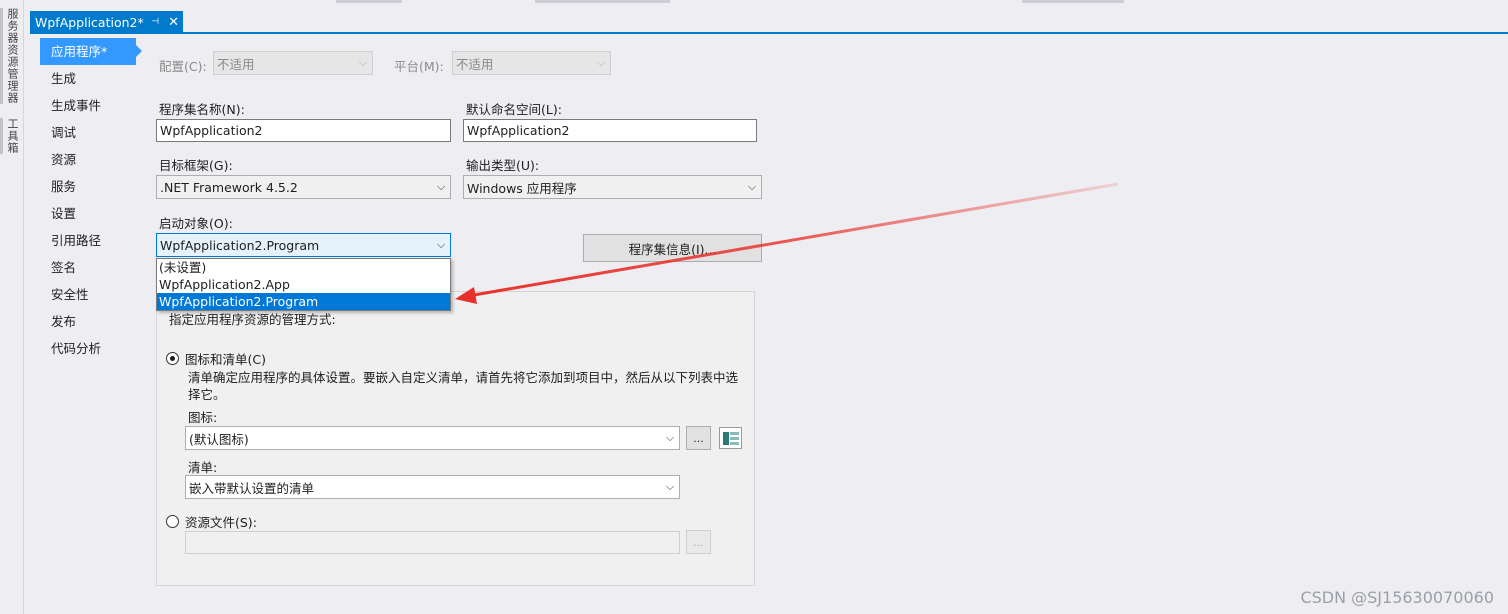 The height and width of the screenshot is (614, 1508). What do you see at coordinates (12, 307) in the screenshot?
I see `side-toolwindow-strip: 服务器资源管理器 工具箱` at bounding box center [12, 307].